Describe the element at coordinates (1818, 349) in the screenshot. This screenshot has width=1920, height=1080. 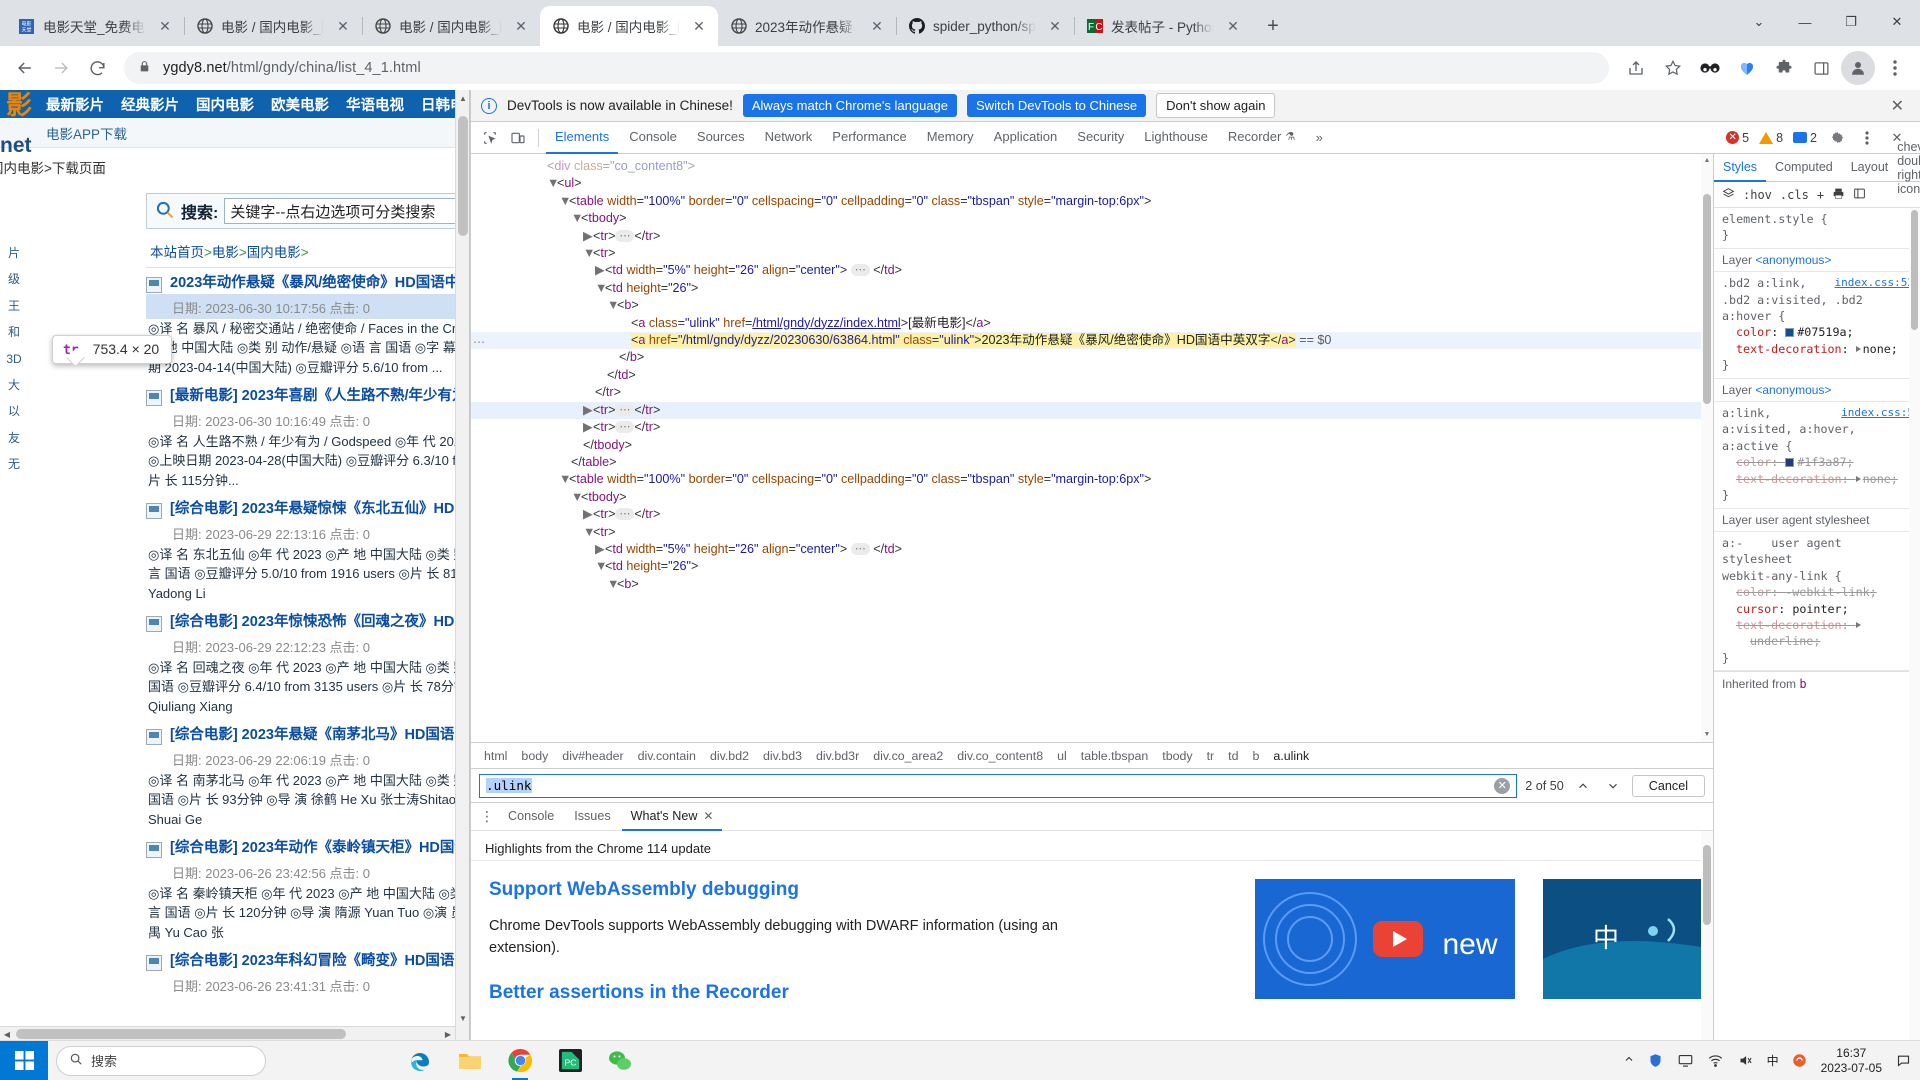
I see `rule-prop-text-decoration: text-decoration: none;` at that location.